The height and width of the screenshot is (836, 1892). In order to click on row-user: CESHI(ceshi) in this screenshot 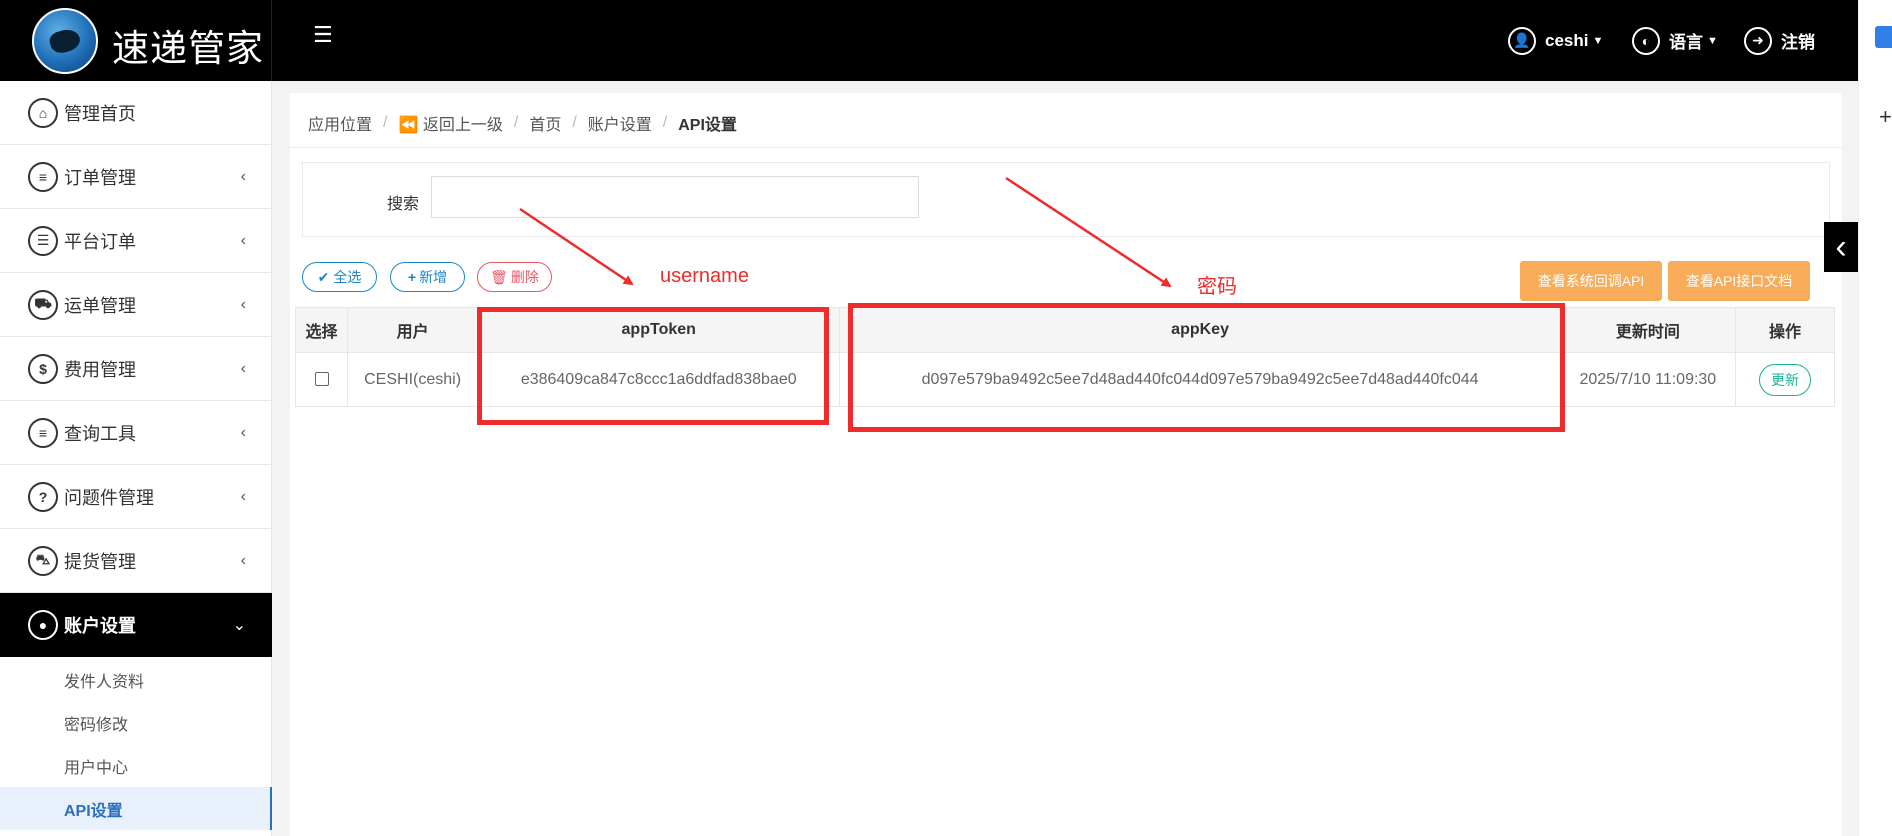, I will do `click(413, 379)`.